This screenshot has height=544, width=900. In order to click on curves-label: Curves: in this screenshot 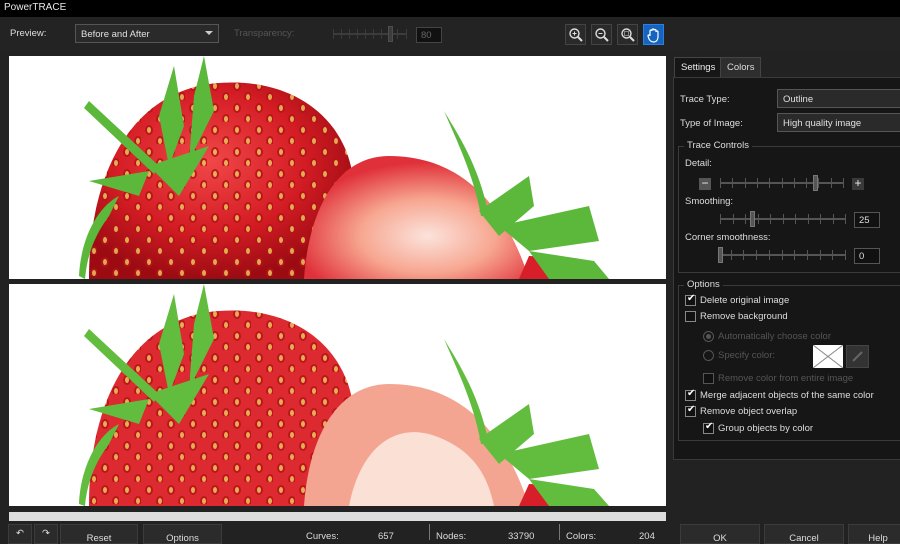, I will do `click(322, 536)`.